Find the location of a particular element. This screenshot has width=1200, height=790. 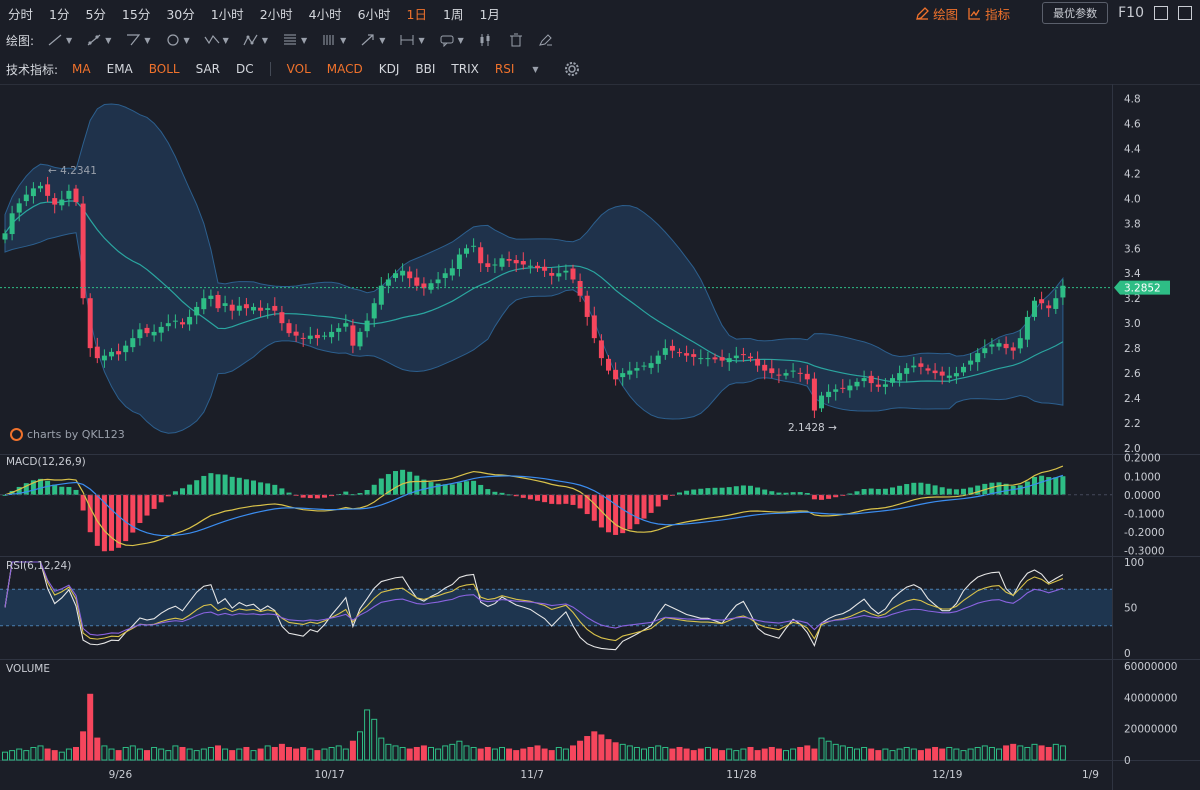

candle-toggle is located at coordinates (486, 40).